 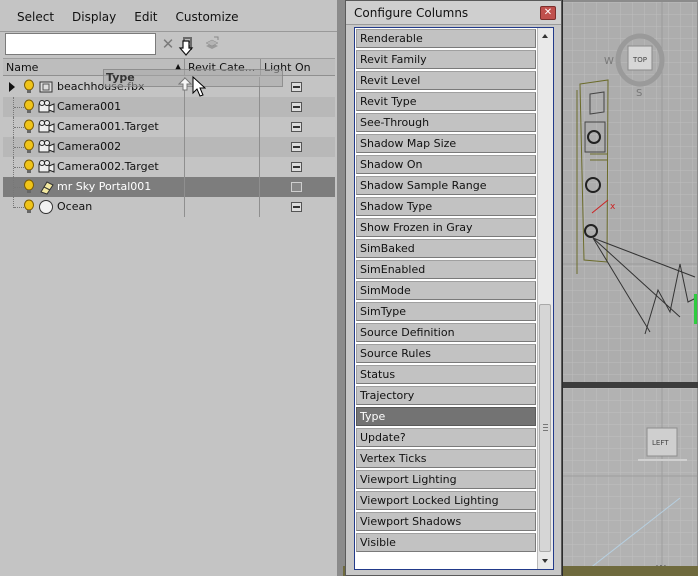 I want to click on top-viewport: x TOP W S, so click(x=628, y=192).